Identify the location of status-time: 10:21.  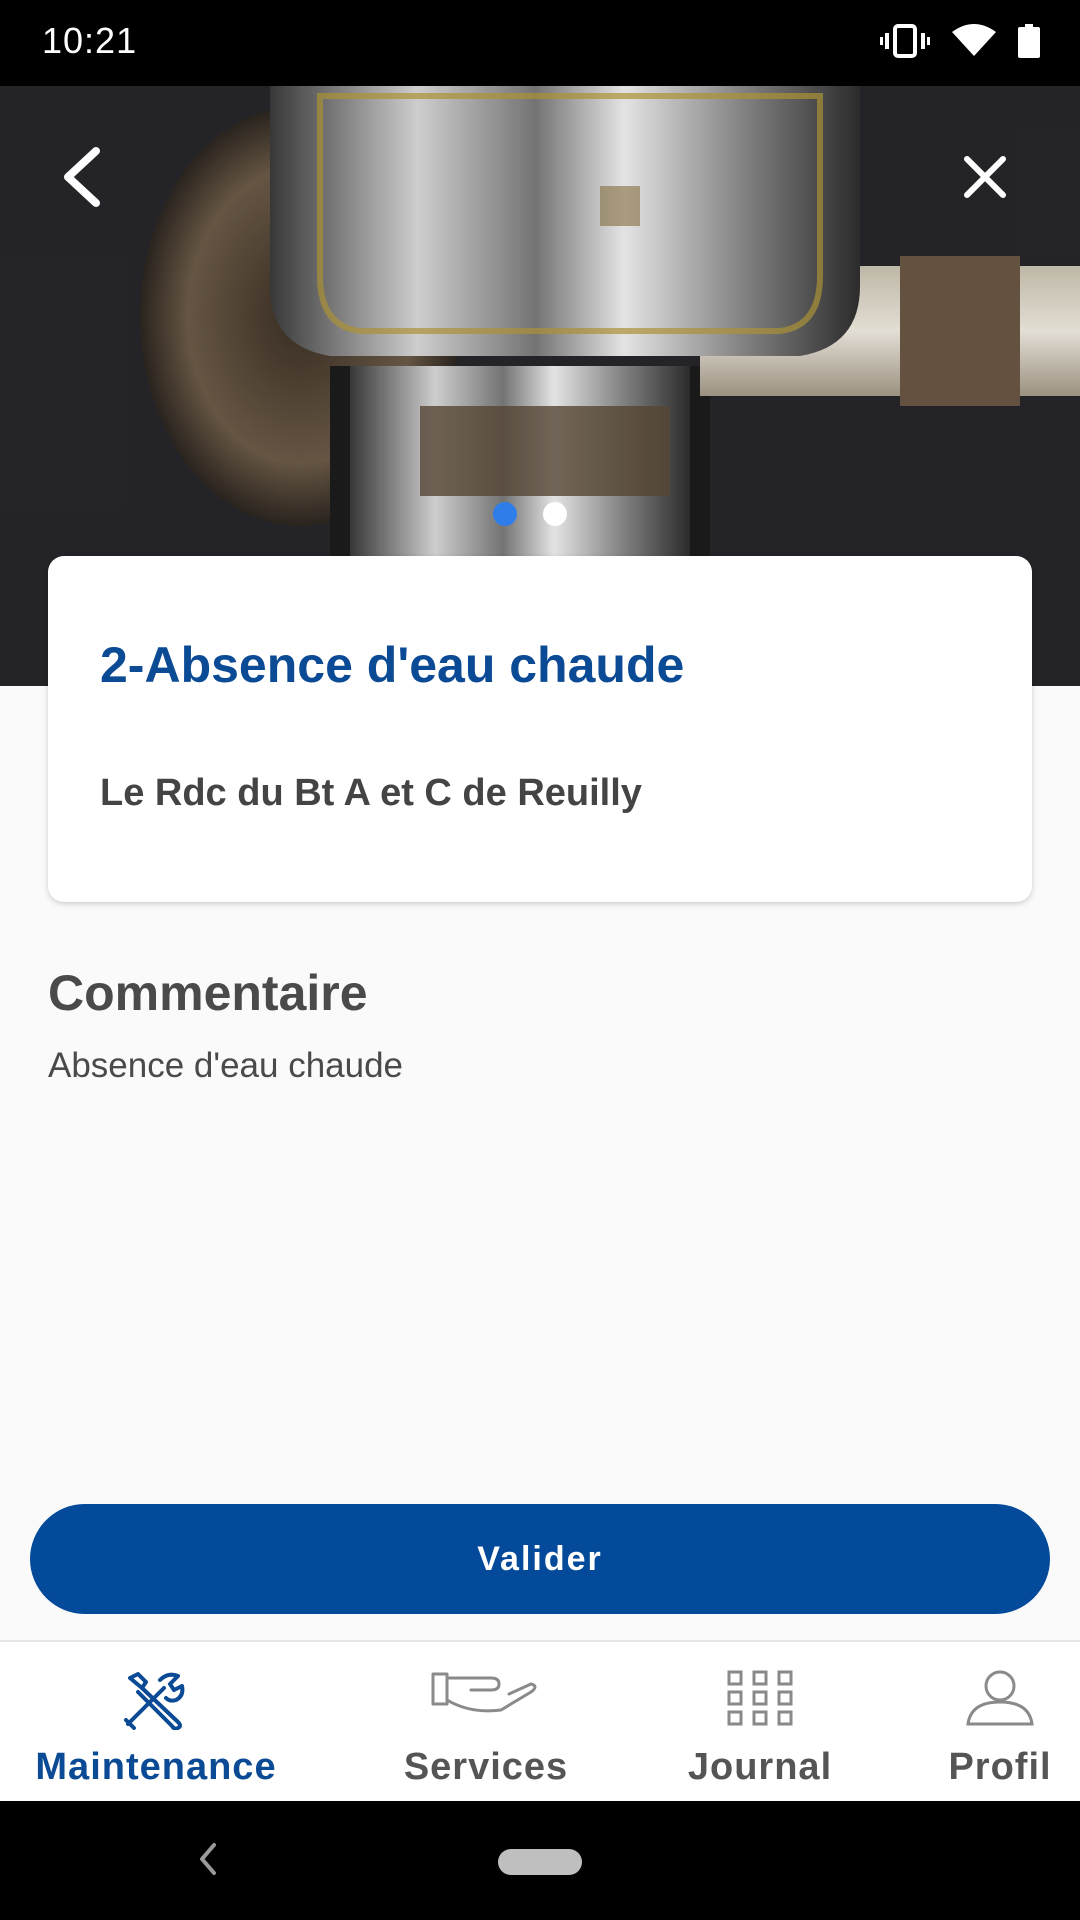
(90, 40).